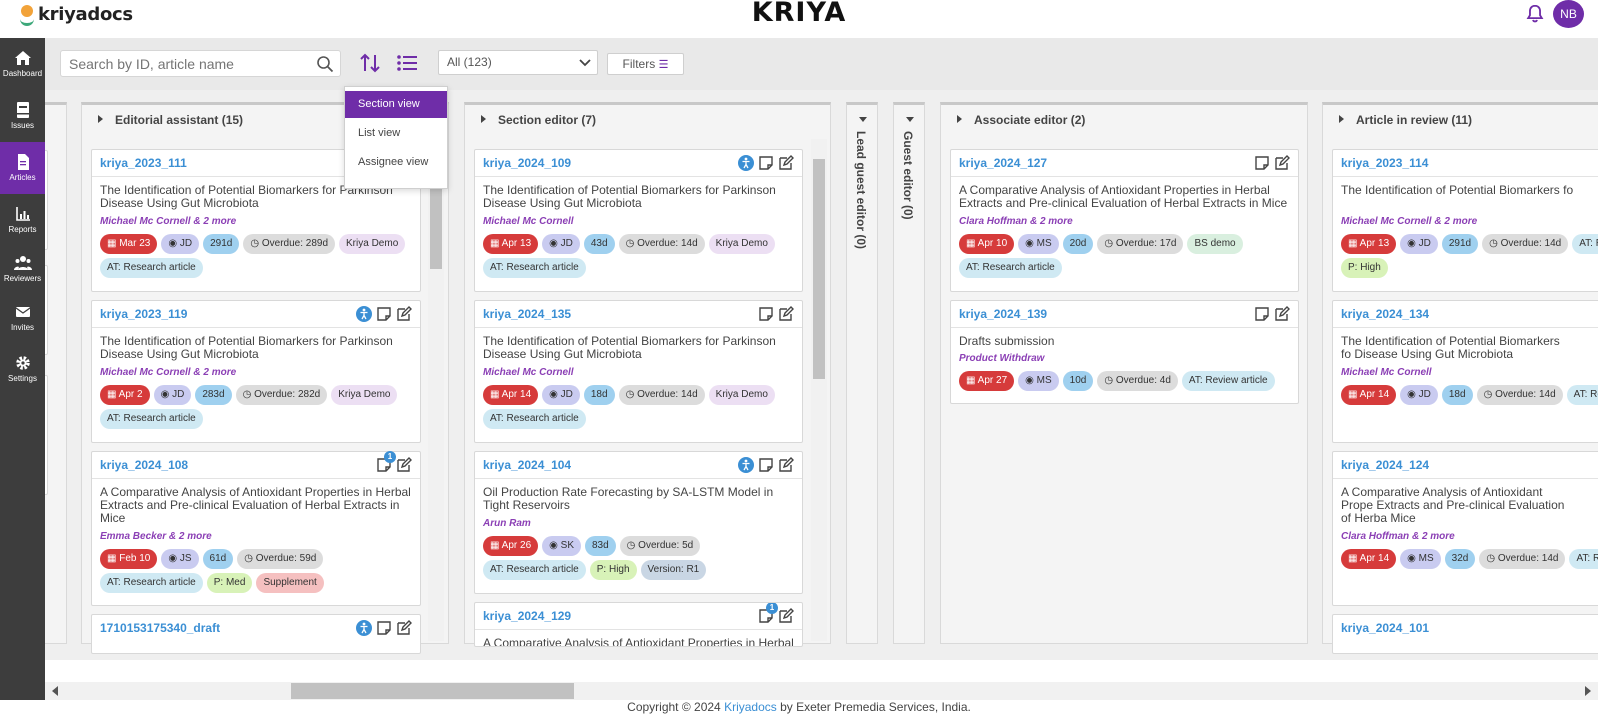 Image resolution: width=1598 pixels, height=717 pixels. I want to click on article-id-link: kriya_2024_135, so click(527, 314).